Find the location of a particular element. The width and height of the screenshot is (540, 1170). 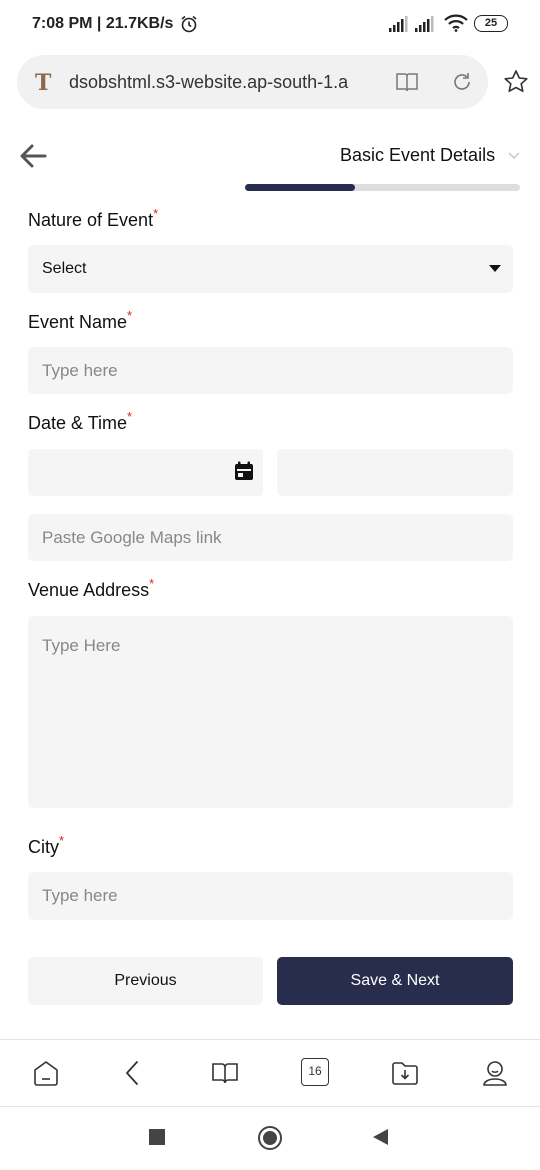

back-triangle-icon is located at coordinates (380, 1137).